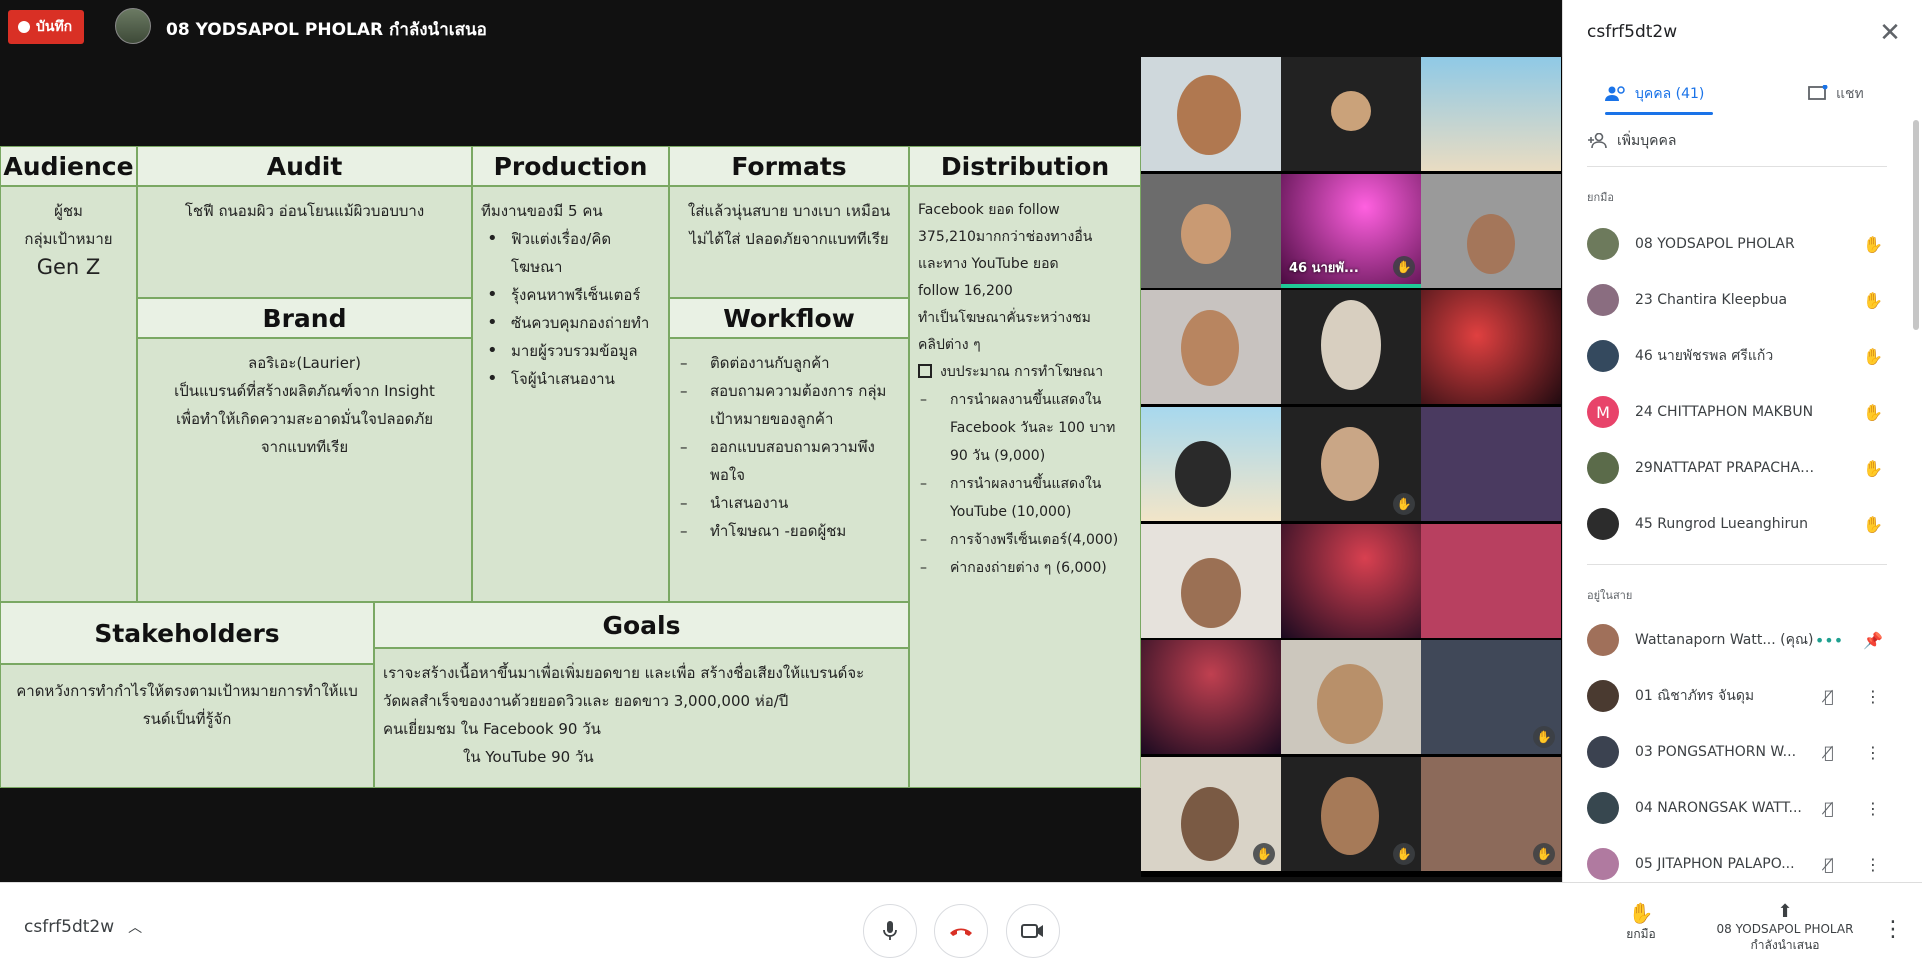  What do you see at coordinates (989, 210) in the screenshot?
I see `distribution-line1: Facebook ยอด follow` at bounding box center [989, 210].